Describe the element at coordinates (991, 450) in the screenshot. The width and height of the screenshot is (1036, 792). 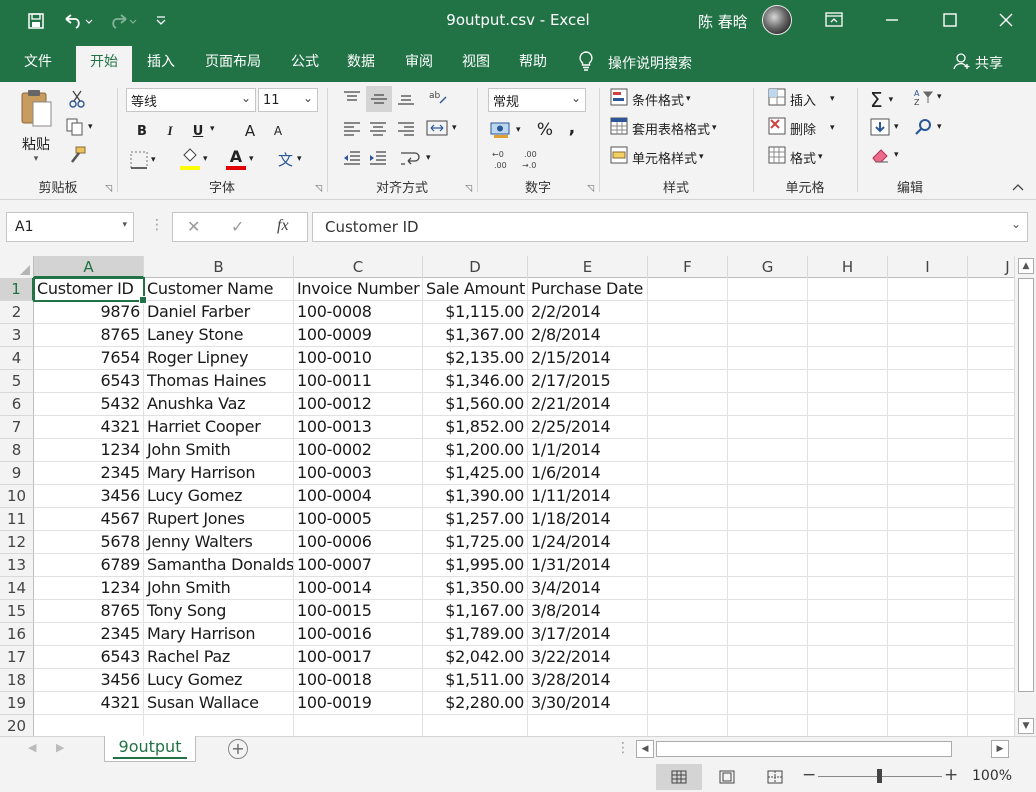
I see `cell-j8` at that location.